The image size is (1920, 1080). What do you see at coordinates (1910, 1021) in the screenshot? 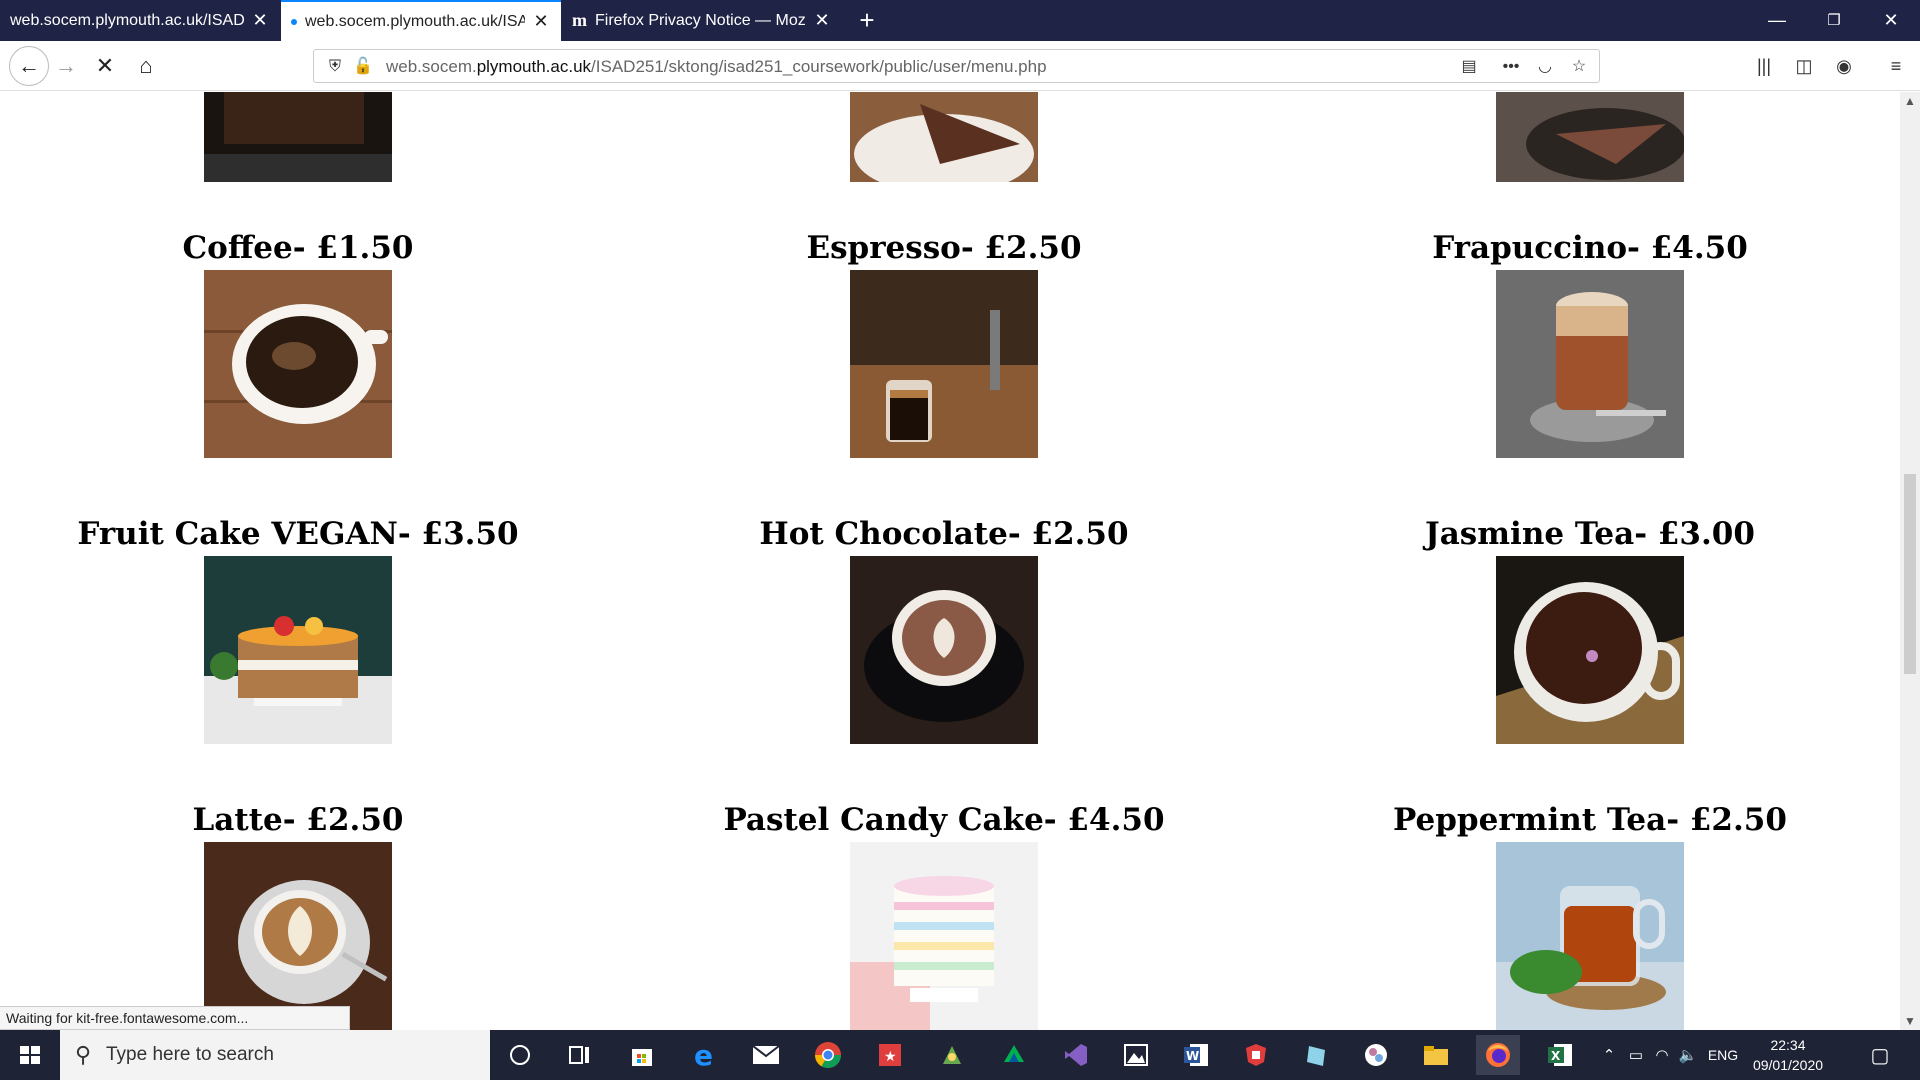
I see `scroll-down-arrow-icon: ▼` at bounding box center [1910, 1021].